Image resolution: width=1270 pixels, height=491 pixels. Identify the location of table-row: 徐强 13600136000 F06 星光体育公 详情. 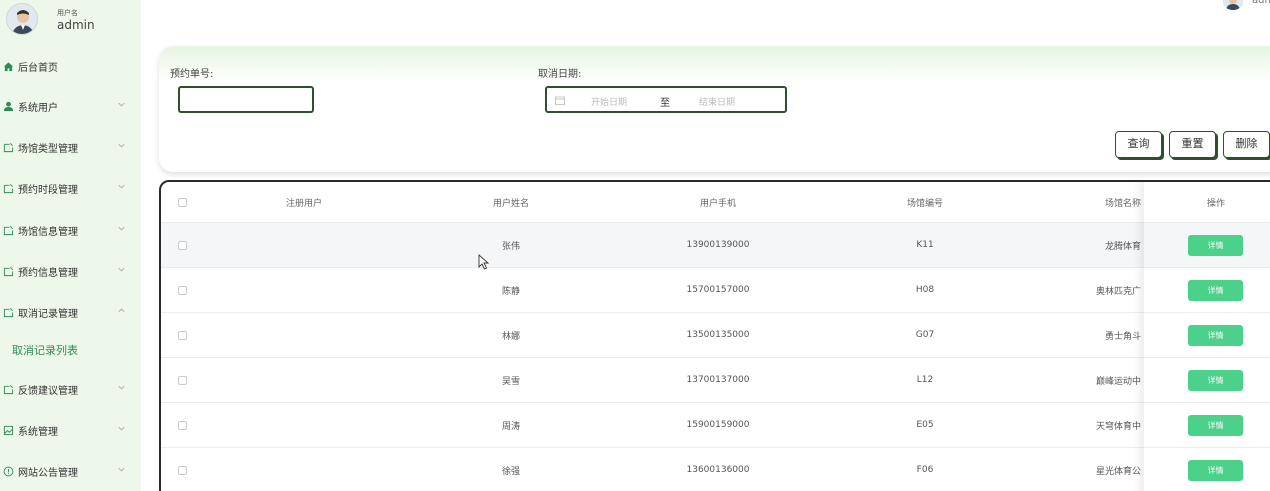
(715, 469).